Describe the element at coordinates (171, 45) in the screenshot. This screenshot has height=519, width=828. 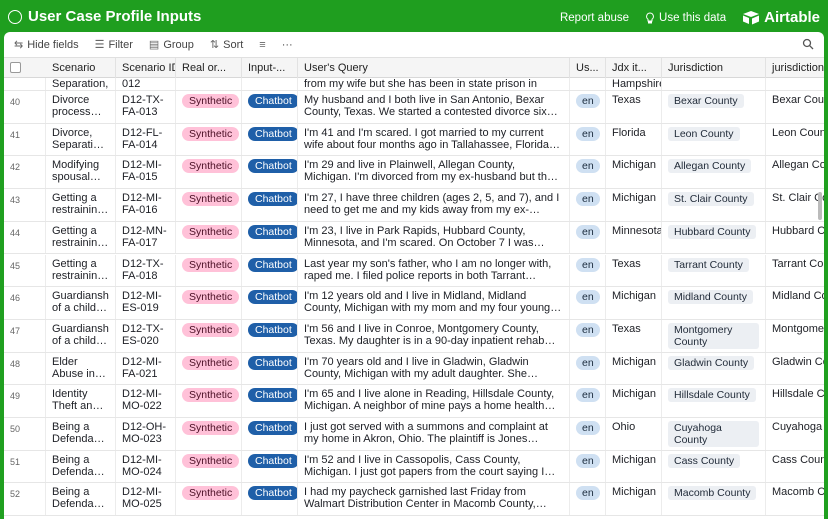
I see `group-button: ▤ Group` at that location.